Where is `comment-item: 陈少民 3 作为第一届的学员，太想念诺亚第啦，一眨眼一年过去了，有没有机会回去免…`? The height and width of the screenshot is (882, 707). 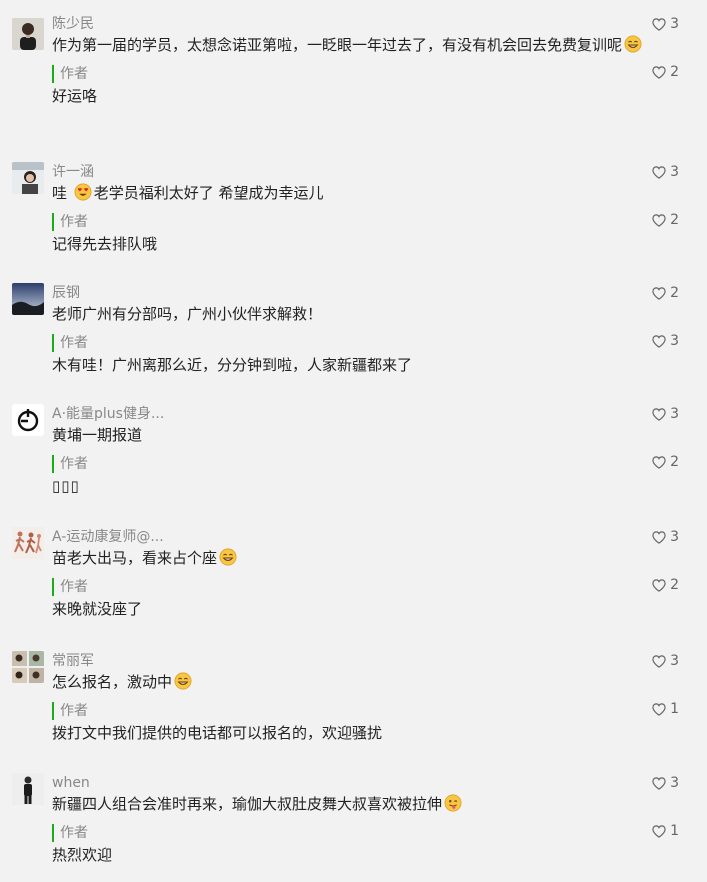
comment-item: 陈少民 3 作为第一届的学员，太想念诺亚第啦，一眨眼一年过去了，有没有机会回去免… is located at coordinates (353, 62).